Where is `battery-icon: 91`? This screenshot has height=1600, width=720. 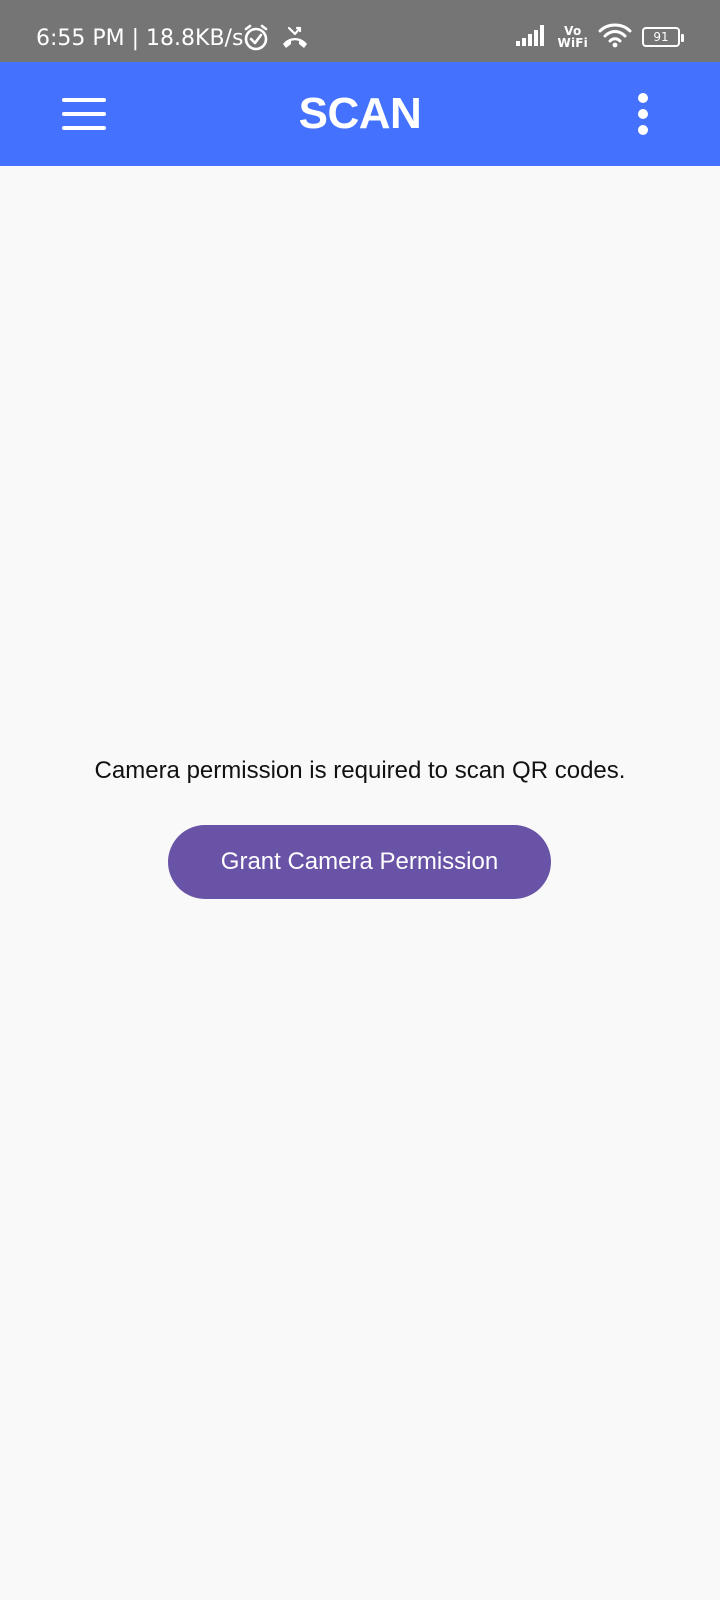 battery-icon: 91 is located at coordinates (663, 37).